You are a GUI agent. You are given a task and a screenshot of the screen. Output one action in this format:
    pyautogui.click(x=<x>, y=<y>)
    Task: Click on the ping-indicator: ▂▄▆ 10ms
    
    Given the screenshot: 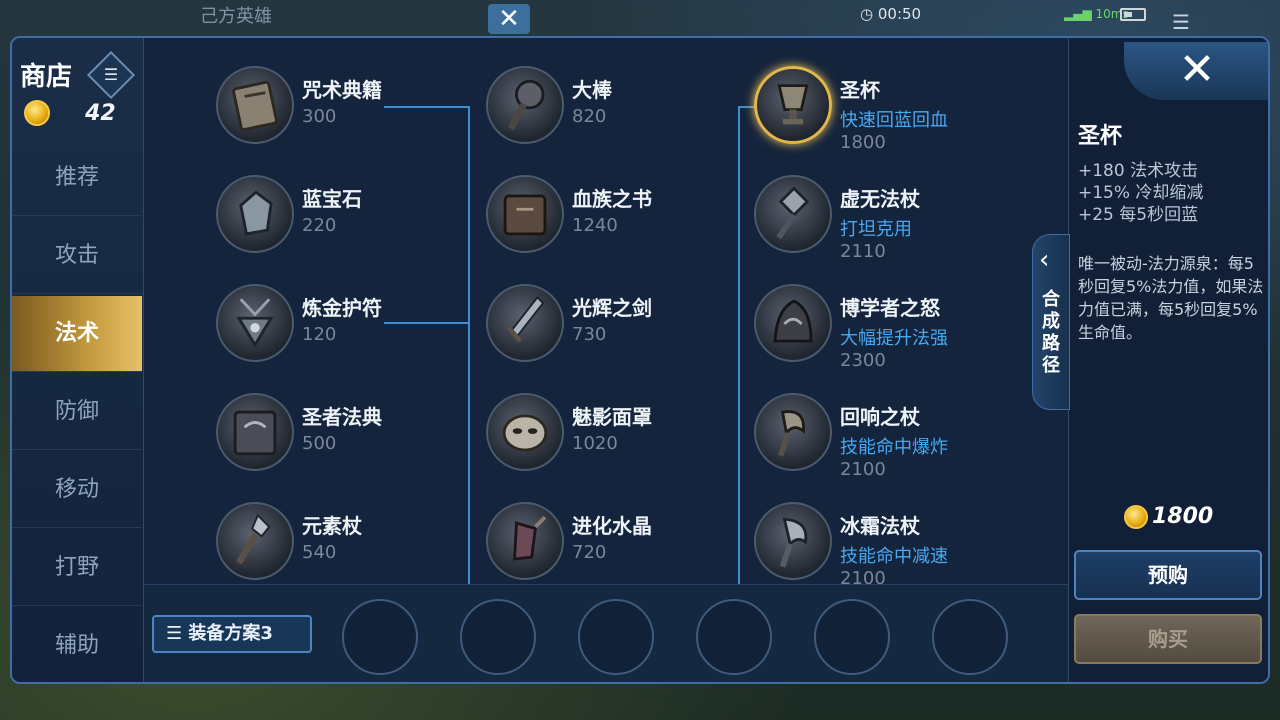 What is the action you would take?
    pyautogui.click(x=1096, y=14)
    